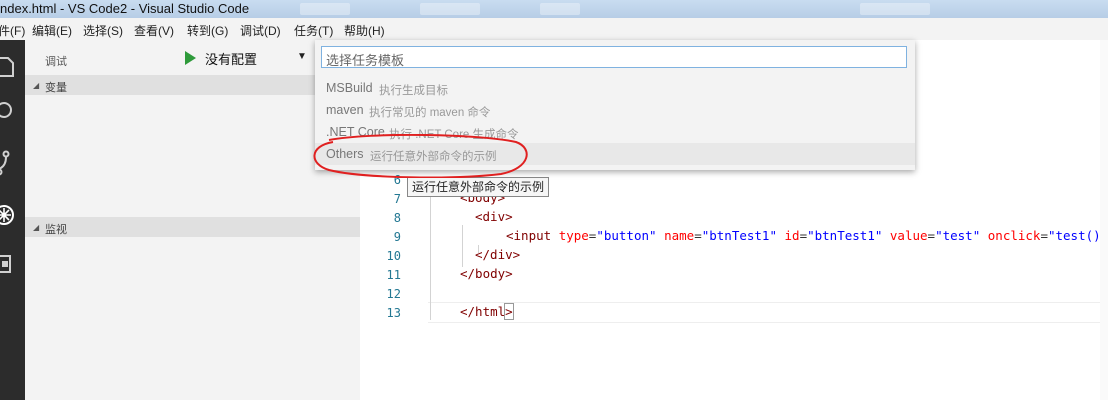 The height and width of the screenshot is (400, 1108). I want to click on variables-title: 变量, so click(56, 88).